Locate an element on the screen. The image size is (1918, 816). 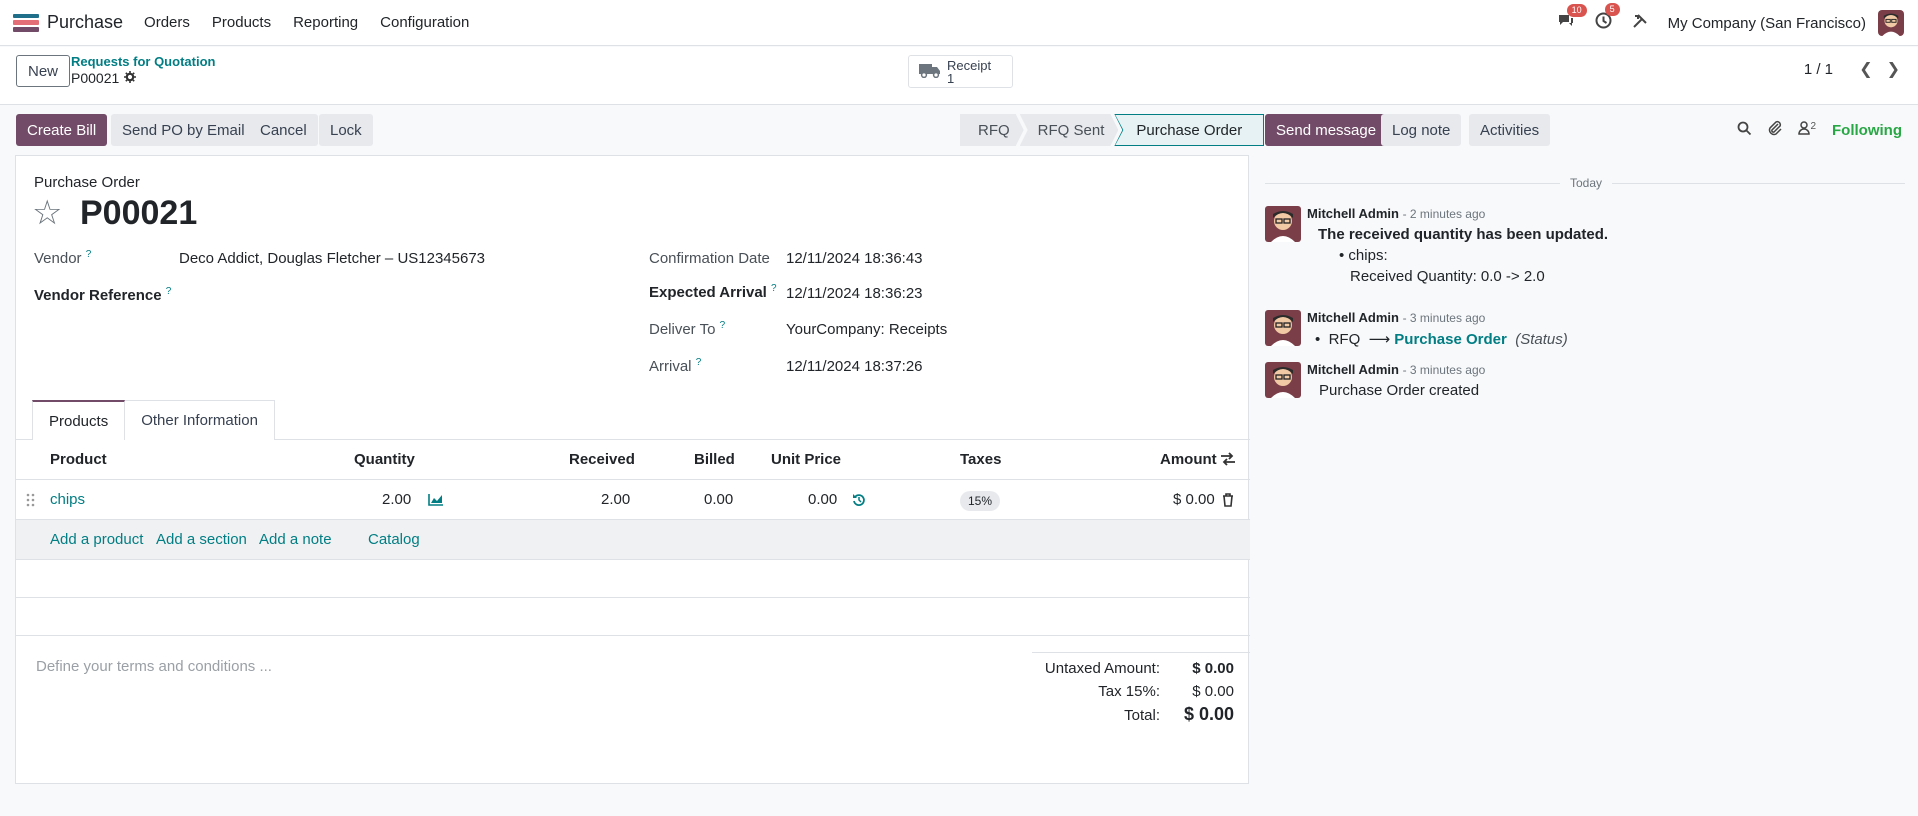
paperclip-icon is located at coordinates (1775, 130).